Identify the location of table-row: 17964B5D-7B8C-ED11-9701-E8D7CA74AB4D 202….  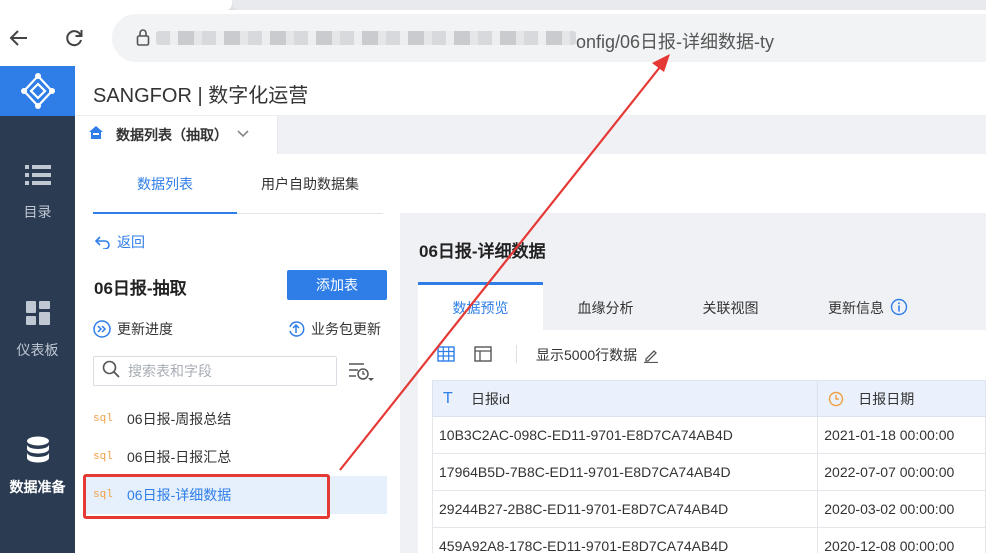
(708, 472).